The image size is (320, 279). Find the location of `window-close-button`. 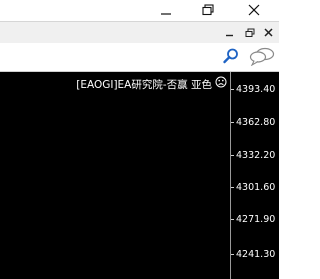

window-close-button is located at coordinates (254, 10).